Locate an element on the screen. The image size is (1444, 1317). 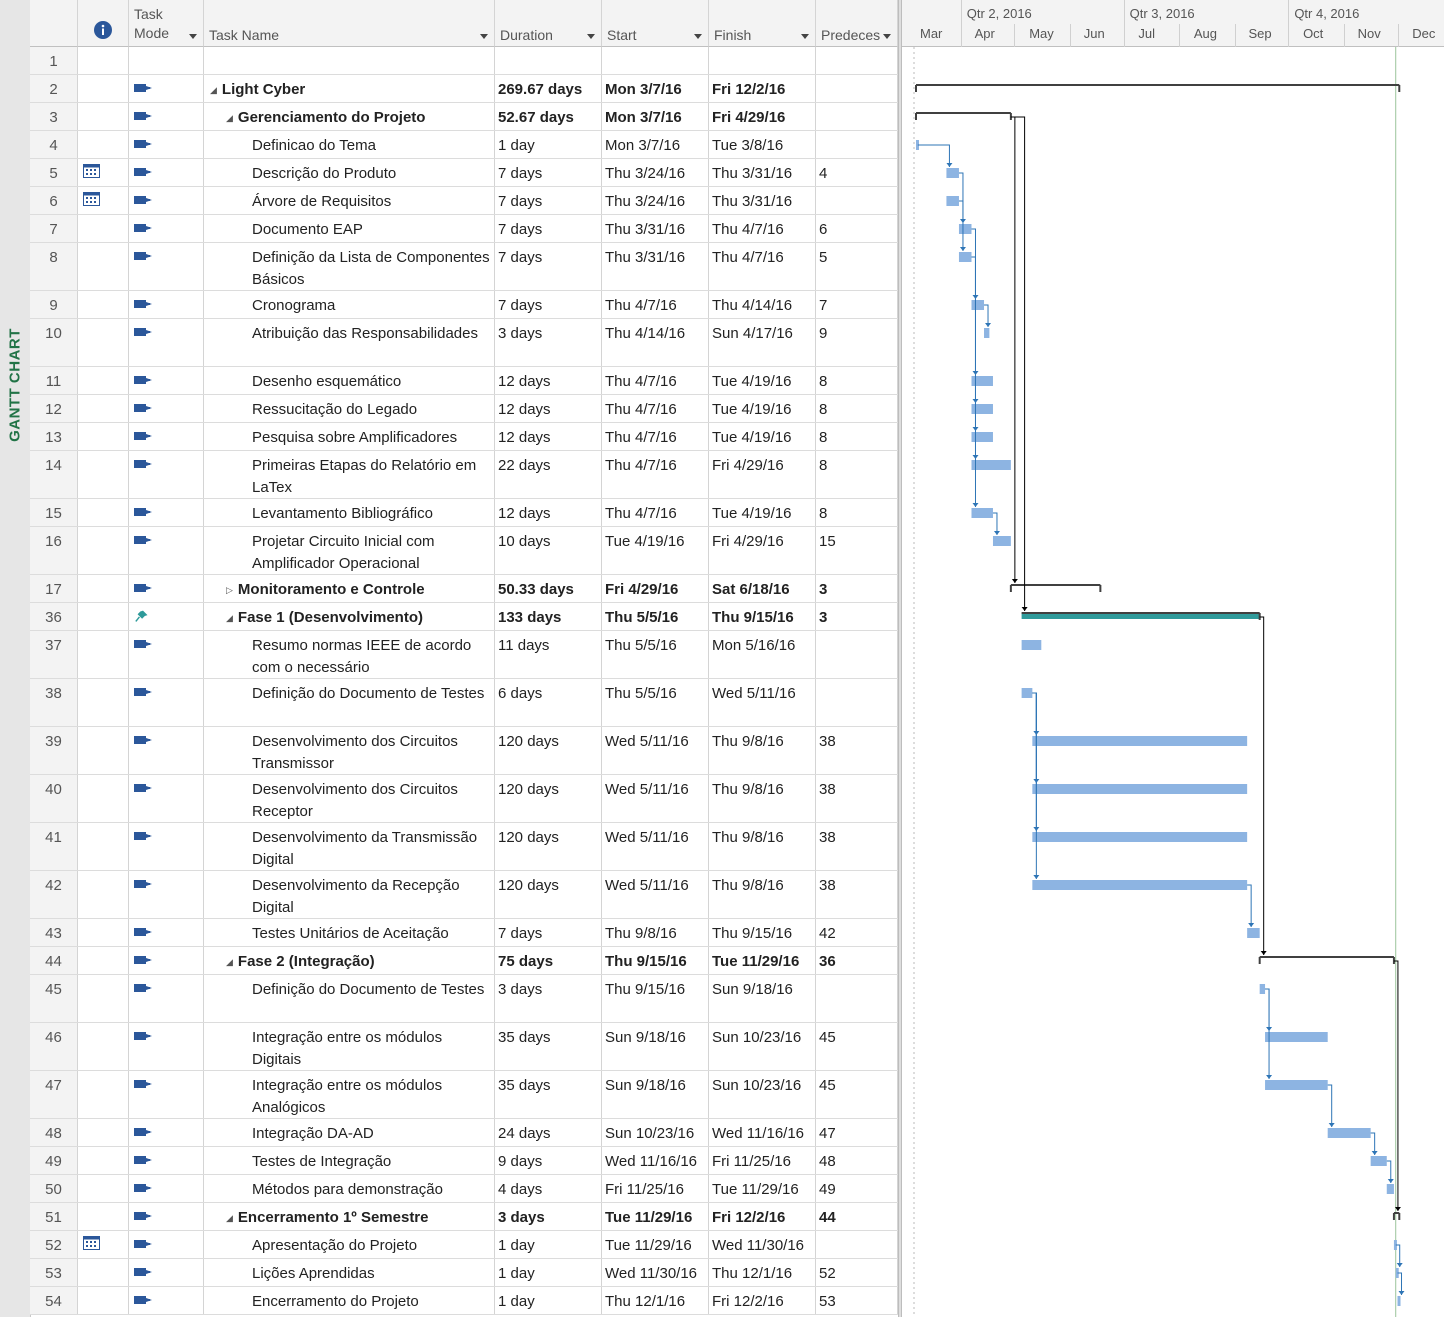
row-id: 40 is located at coordinates (54, 798).